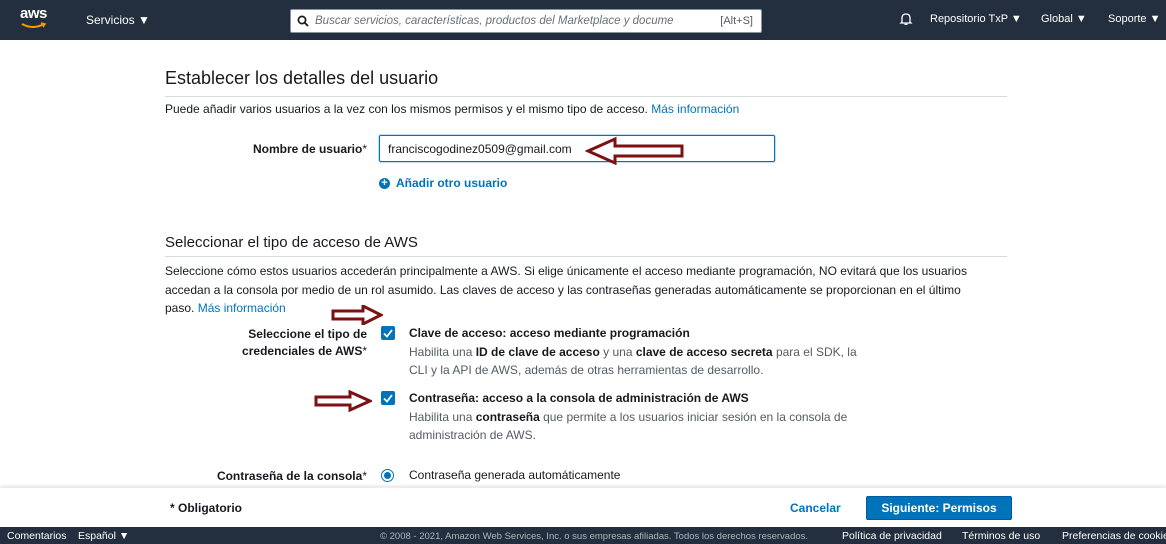 The width and height of the screenshot is (1166, 544). I want to click on terms-link: Términos de uso, so click(1001, 536).